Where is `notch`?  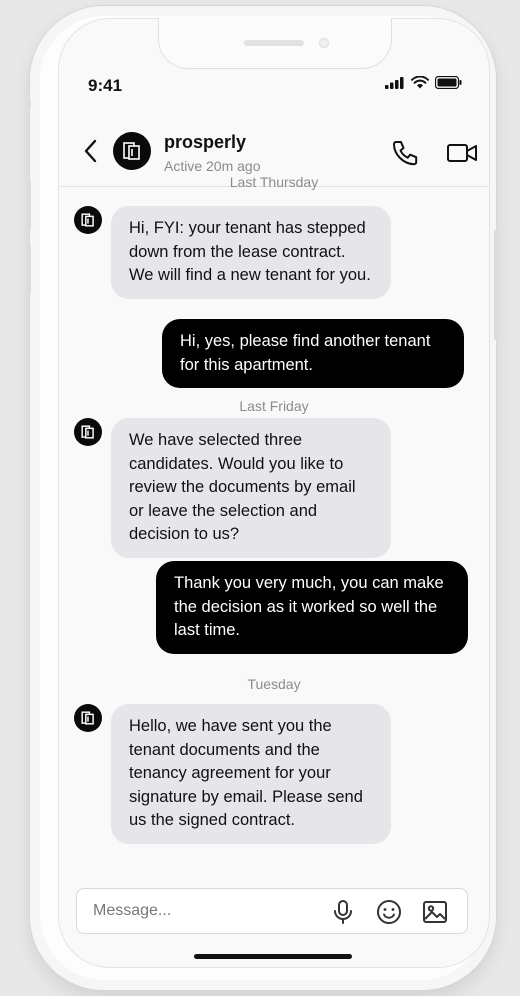
notch is located at coordinates (275, 43).